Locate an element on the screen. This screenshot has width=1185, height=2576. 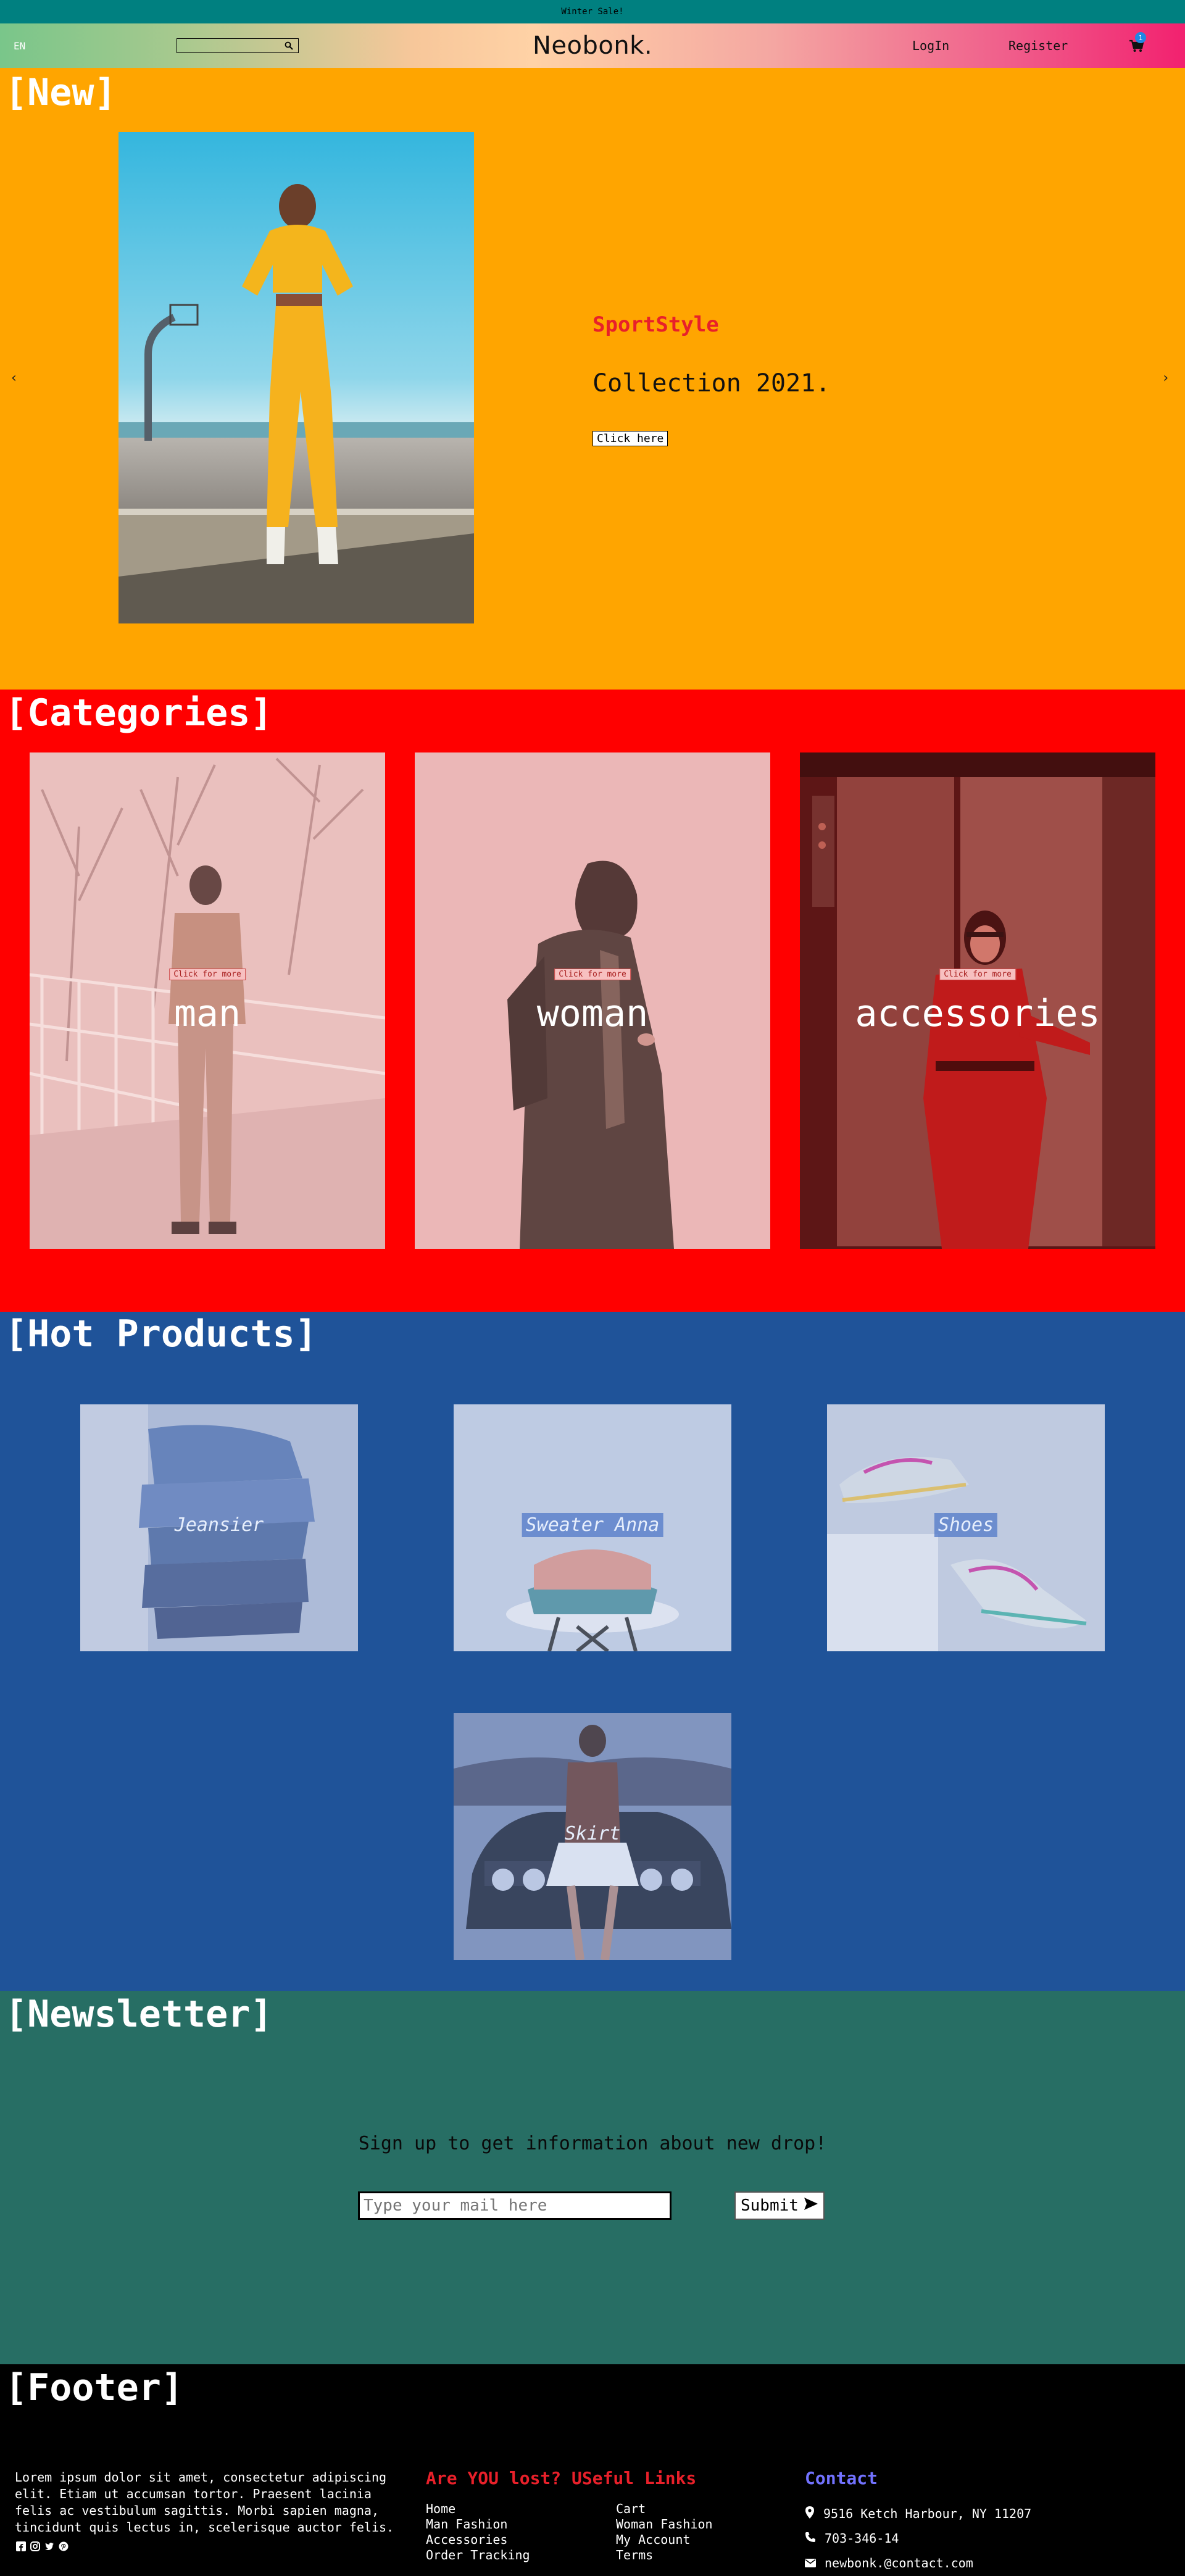
send-icon is located at coordinates (811, 2206).